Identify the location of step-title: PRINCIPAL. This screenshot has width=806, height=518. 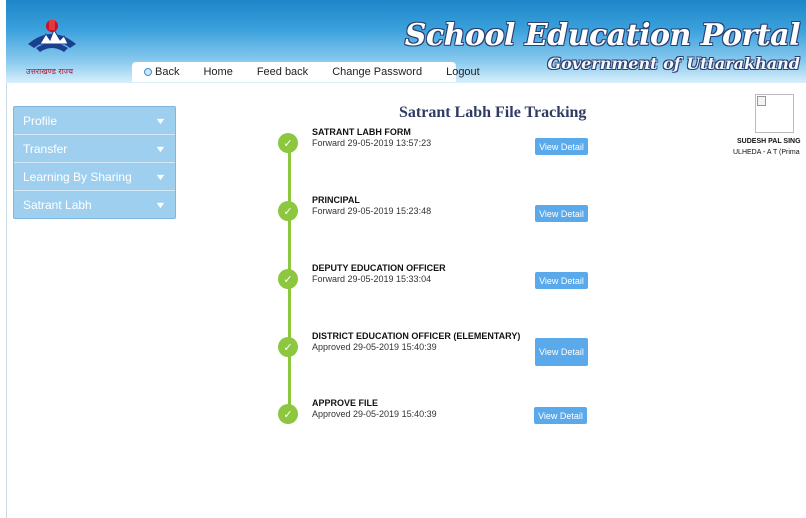
(336, 200).